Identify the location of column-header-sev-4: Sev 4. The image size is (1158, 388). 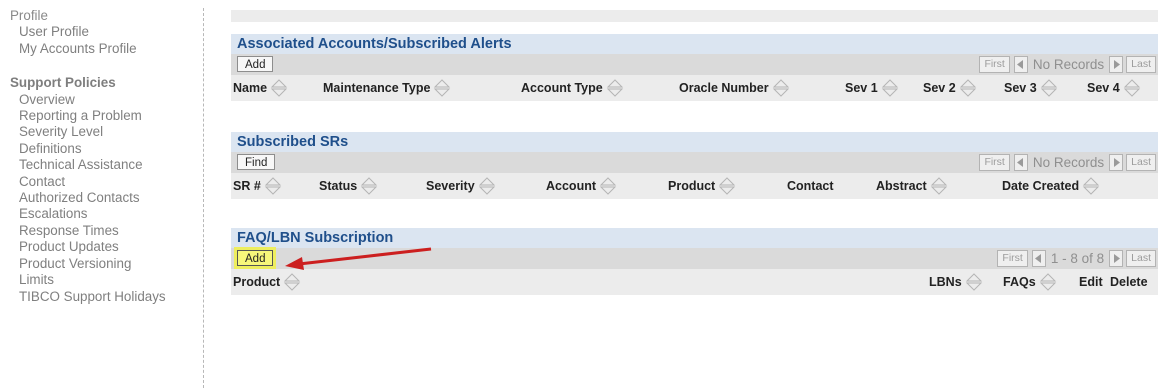
(1114, 88).